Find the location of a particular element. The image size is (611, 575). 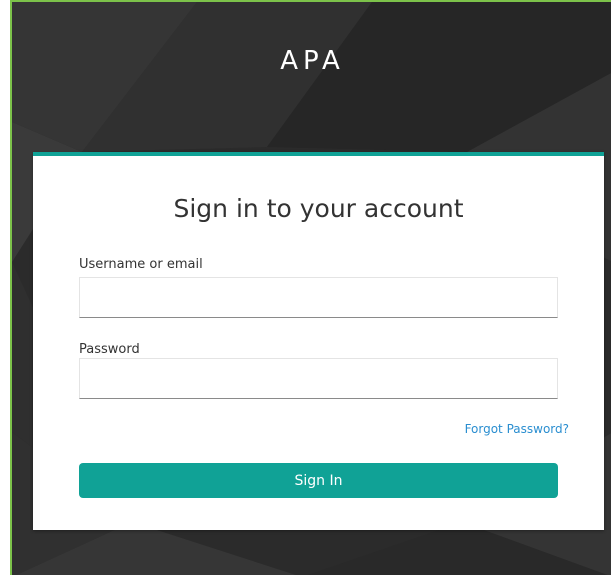

password-label: Password is located at coordinates (109, 349).